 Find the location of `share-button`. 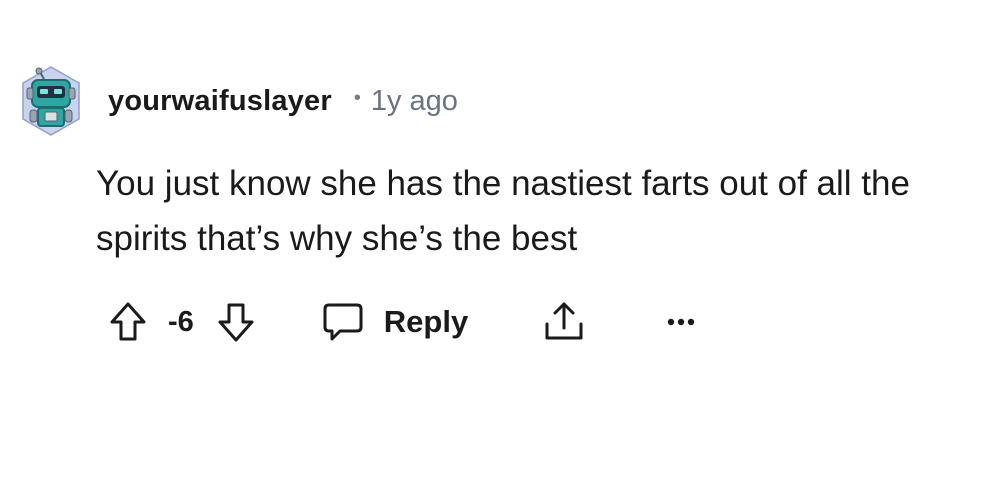

share-button is located at coordinates (564, 322).